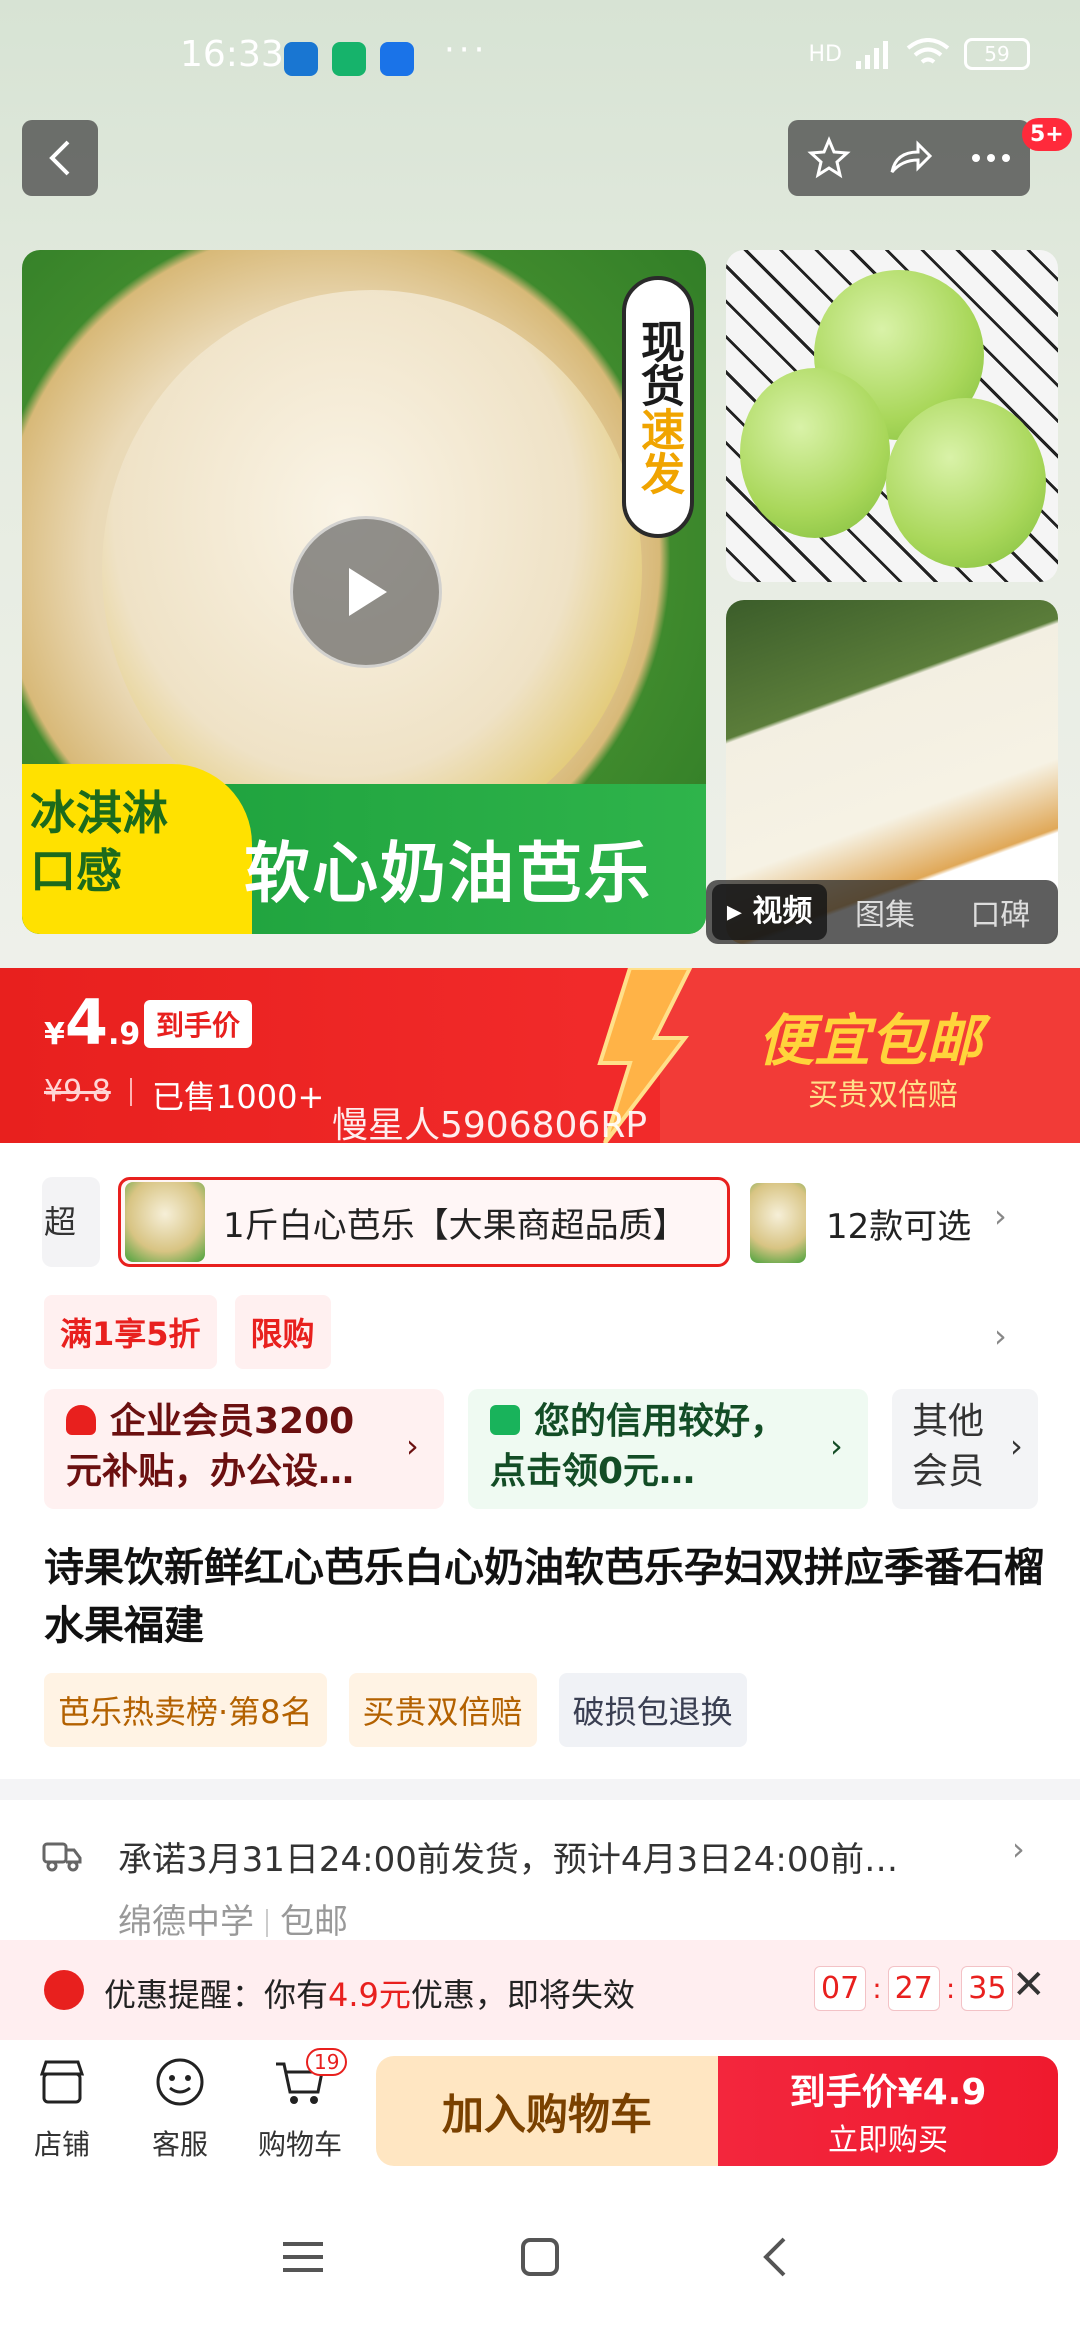 This screenshot has height=2340, width=1080. What do you see at coordinates (1029, 1985) in the screenshot?
I see `close-icon: ✕` at bounding box center [1029, 1985].